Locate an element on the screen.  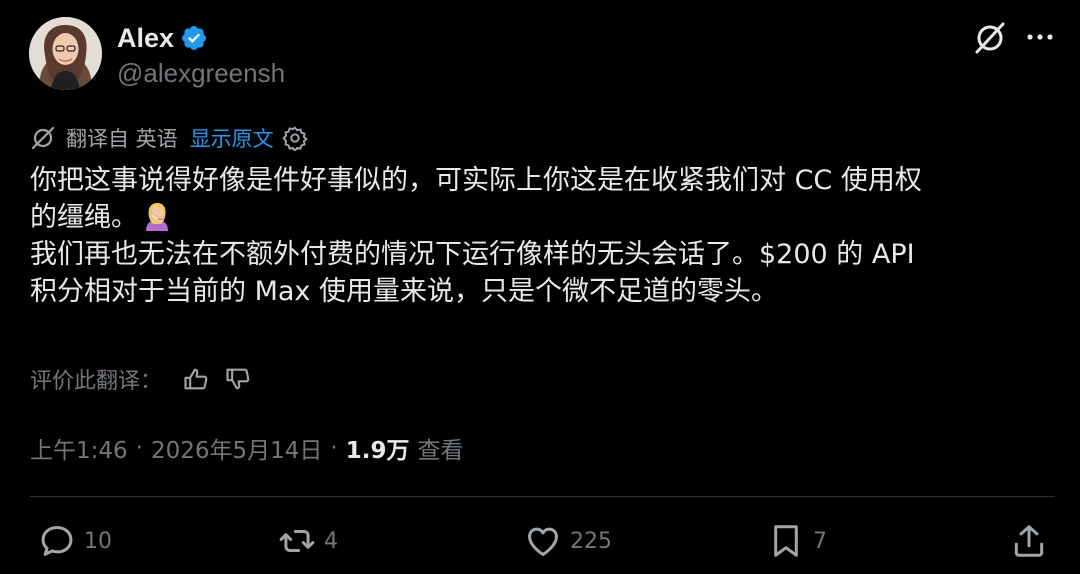
person-facepalming-emoji is located at coordinates (157, 217).